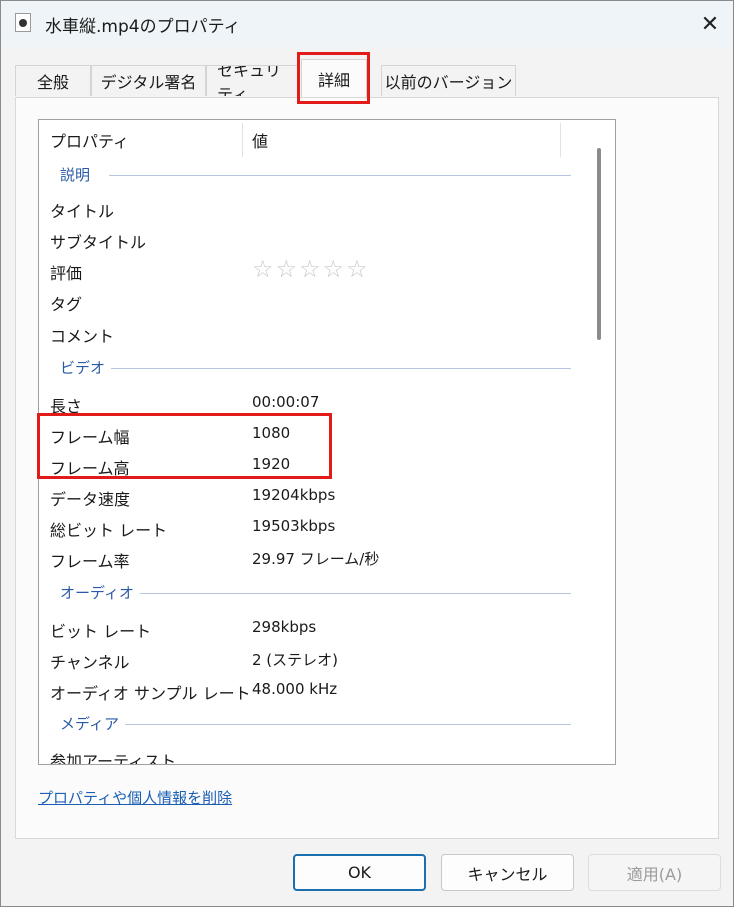 This screenshot has height=907, width=734. Describe the element at coordinates (316, 559) in the screenshot. I see `property-value: 29.97 フレーム/秒` at that location.